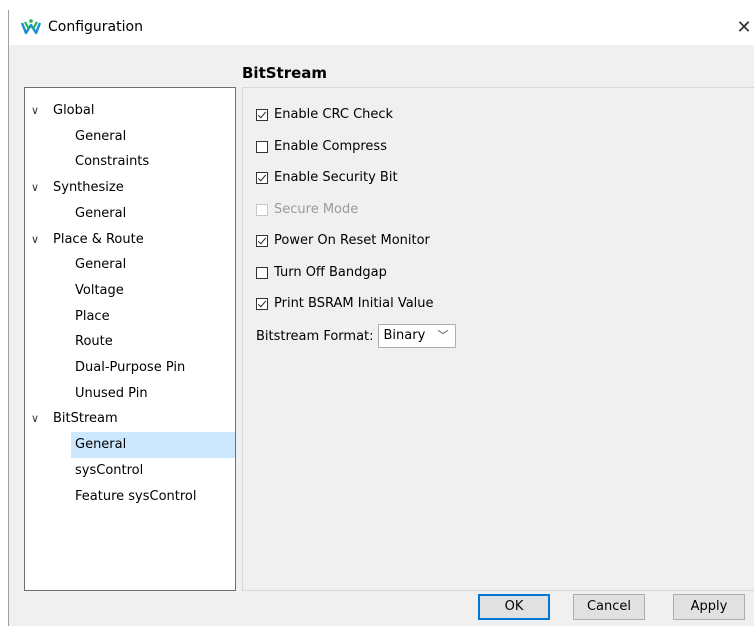 The image size is (754, 626). I want to click on tree-item: Constraints, so click(130, 162).